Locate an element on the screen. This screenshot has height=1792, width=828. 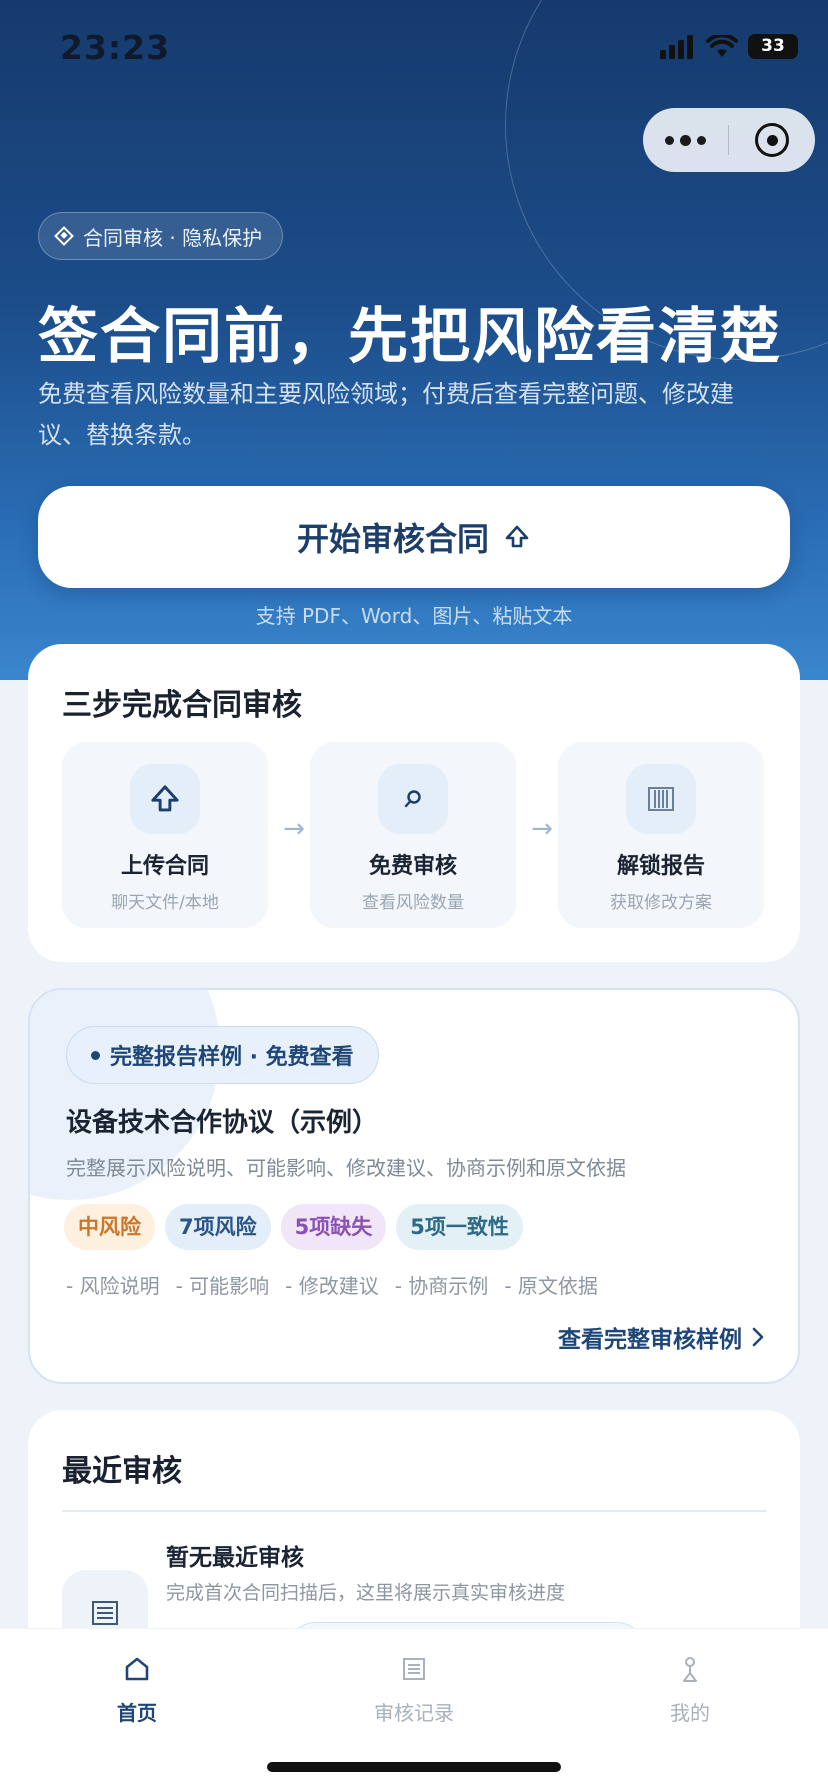
report-section-item: - 风险说明 is located at coordinates (113, 1286).